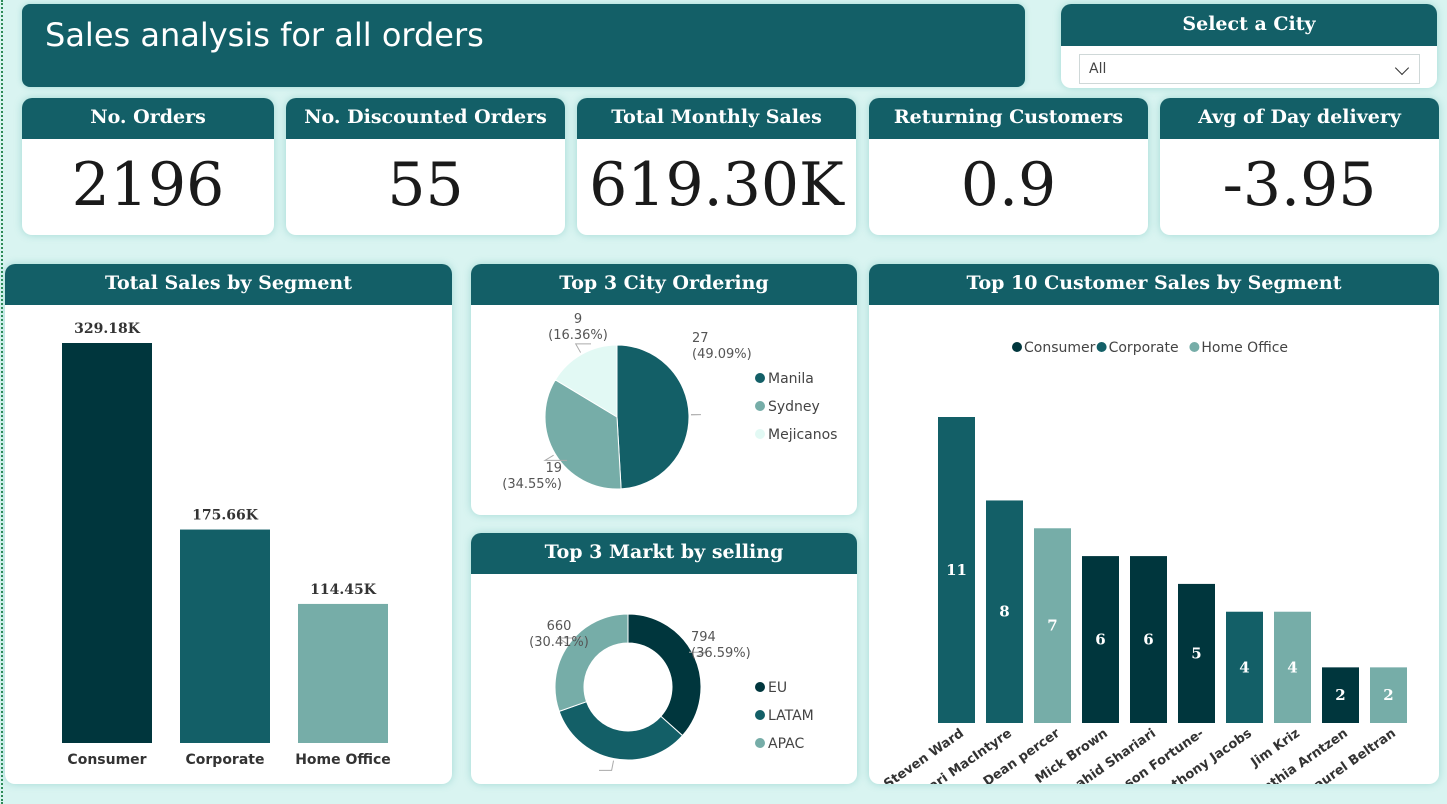  I want to click on city-dropdown: All, so click(1249, 69).